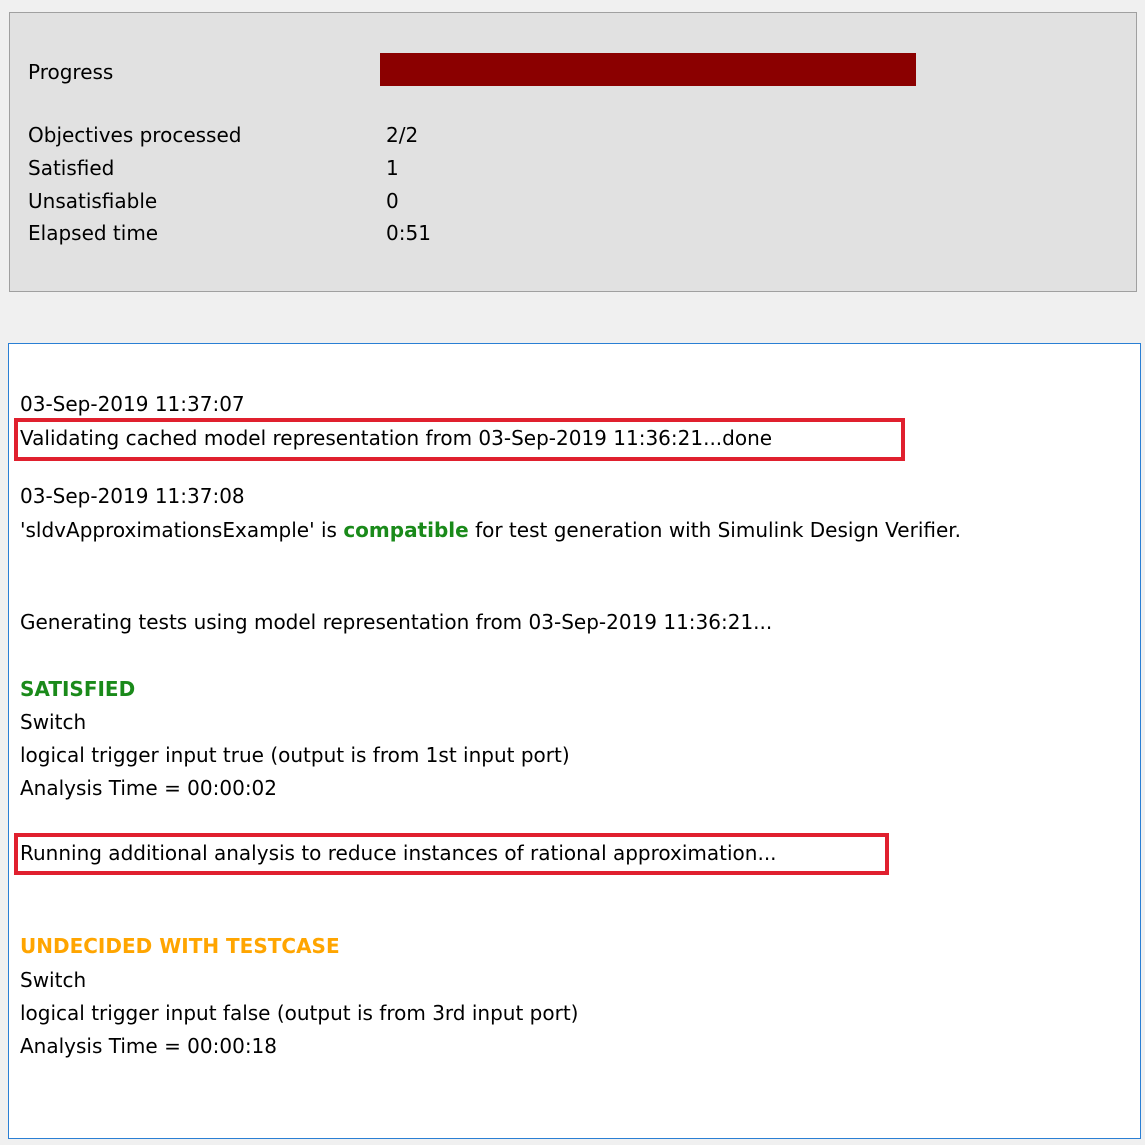 The width and height of the screenshot is (1145, 1145). What do you see at coordinates (93, 201) in the screenshot?
I see `unsatisfiable-label: Unsatisfiable` at bounding box center [93, 201].